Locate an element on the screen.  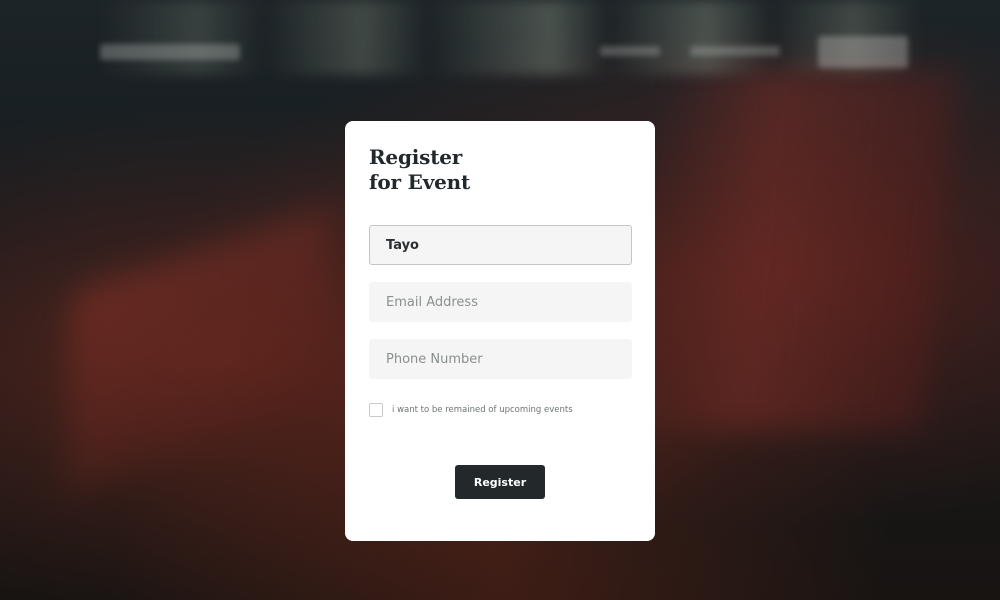
form-title-line-2: for Event is located at coordinates (420, 182).